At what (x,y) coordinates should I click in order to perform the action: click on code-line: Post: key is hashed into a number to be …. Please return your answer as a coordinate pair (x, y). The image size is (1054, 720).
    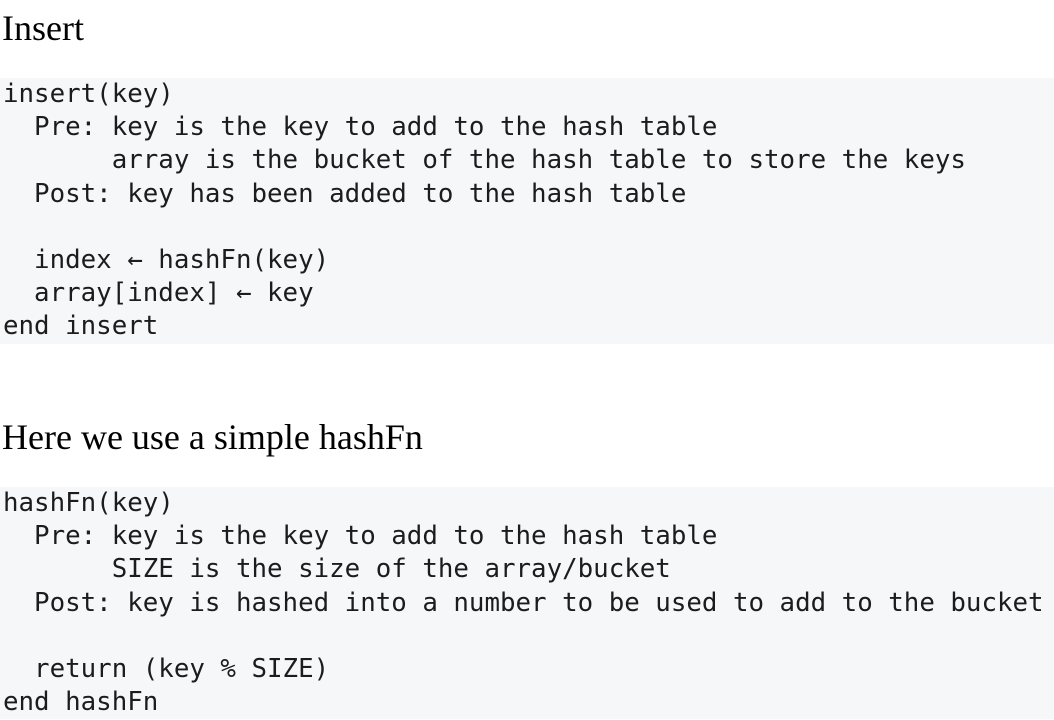
    Looking at the image, I should click on (523, 602).